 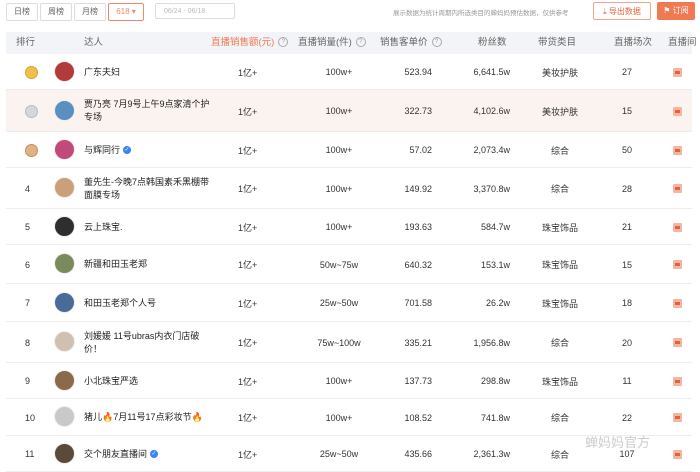 What do you see at coordinates (495, 264) in the screenshot?
I see `fans-cell: 153.1w` at bounding box center [495, 264].